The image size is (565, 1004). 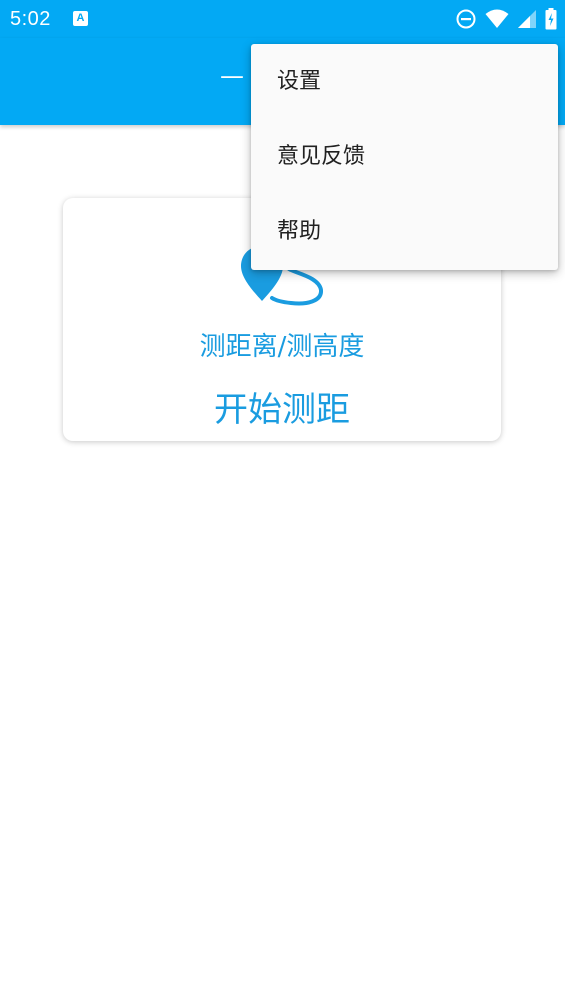 What do you see at coordinates (551, 19) in the screenshot?
I see `battery-charging-icon` at bounding box center [551, 19].